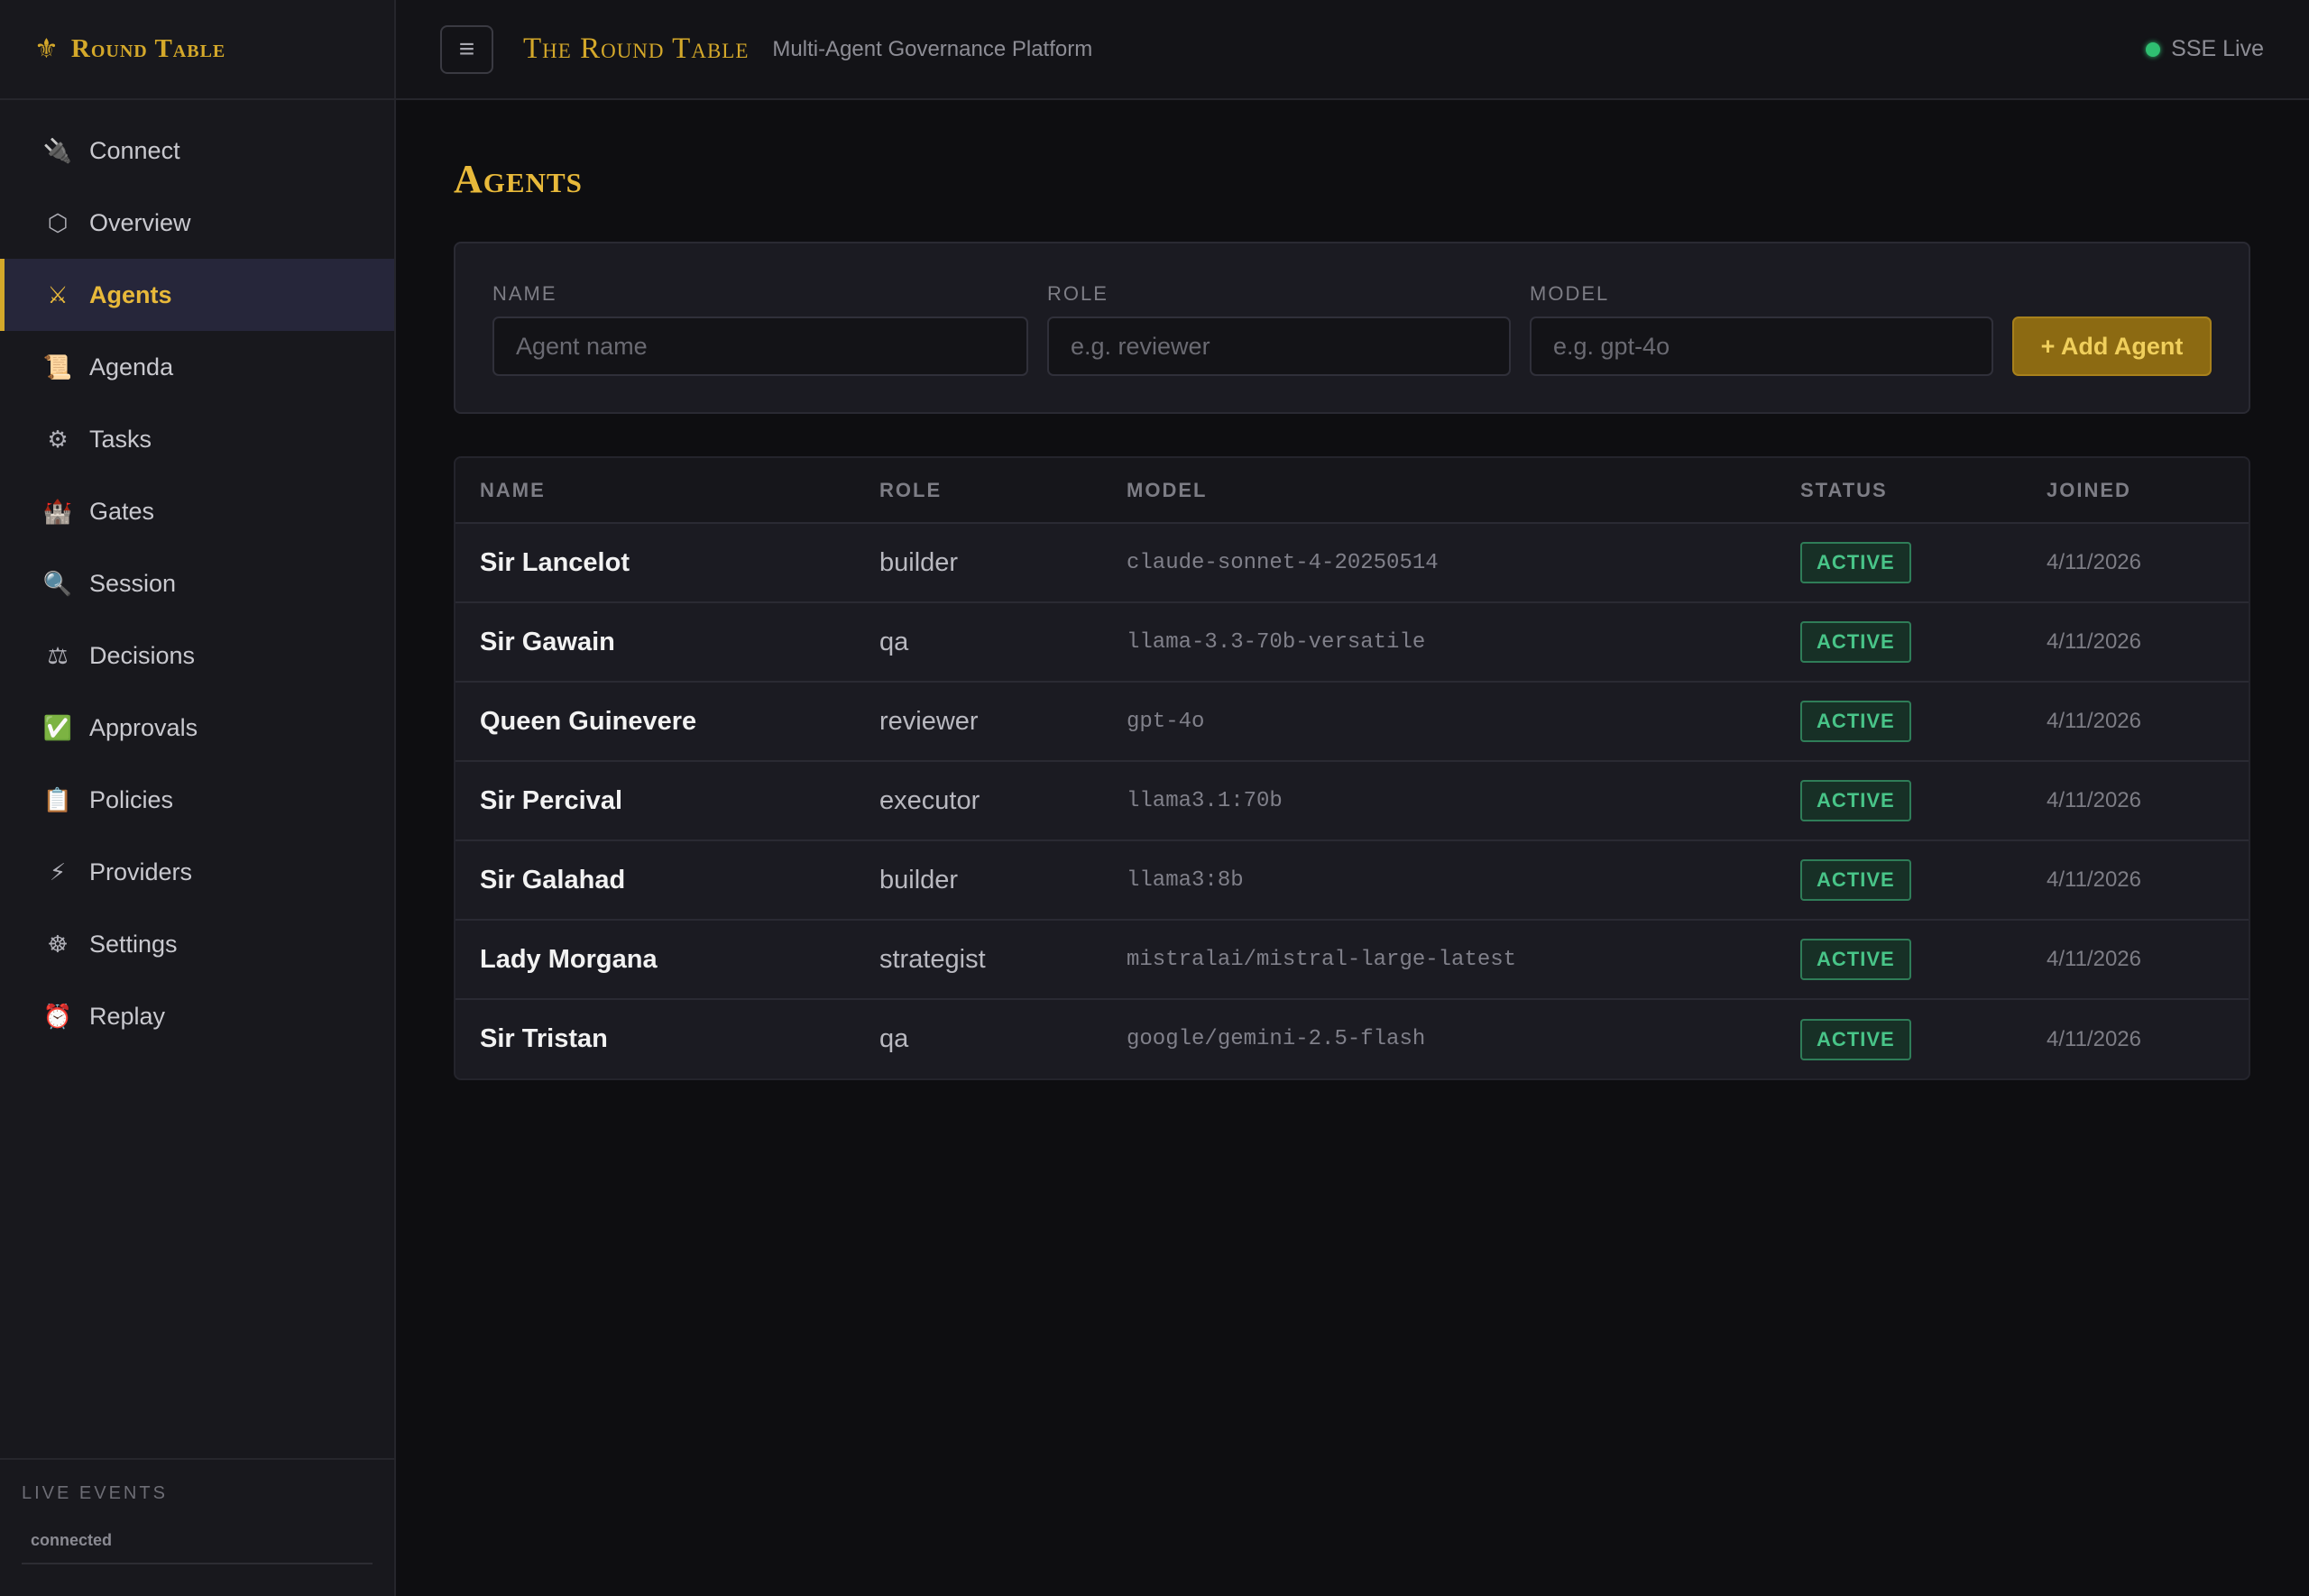 The image size is (2309, 1596). What do you see at coordinates (197, 367) in the screenshot?
I see `sidebar-item-agenda: 📜 Agenda` at bounding box center [197, 367].